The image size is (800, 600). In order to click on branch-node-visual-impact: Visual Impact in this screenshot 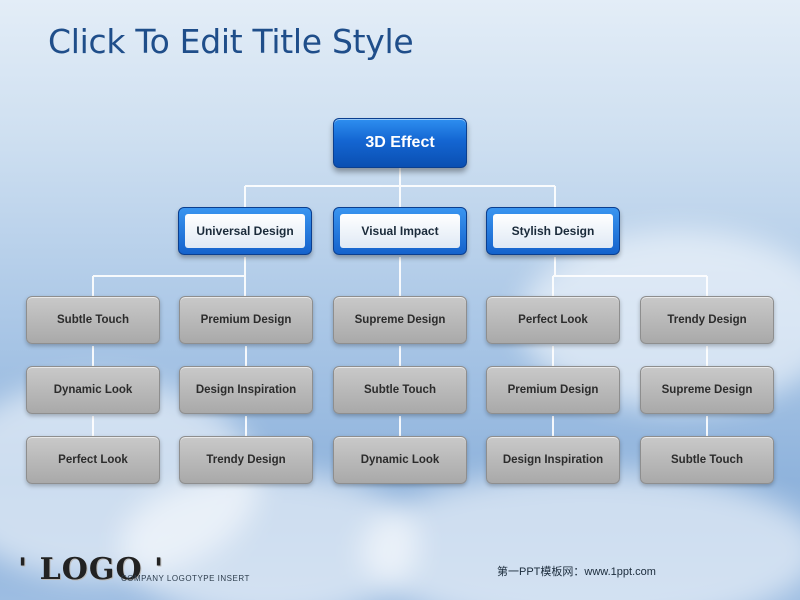, I will do `click(400, 231)`.